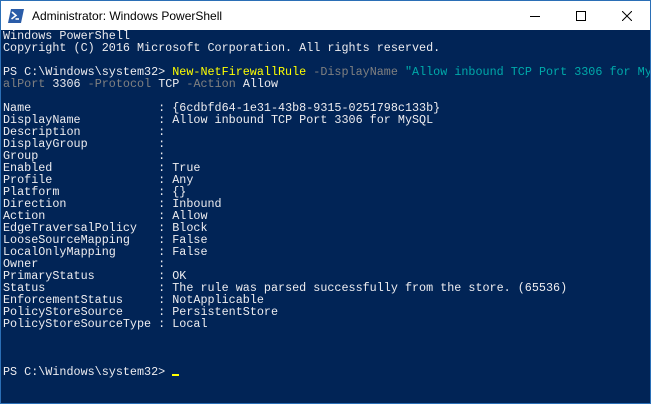  I want to click on param-action: -Action, so click(211, 84).